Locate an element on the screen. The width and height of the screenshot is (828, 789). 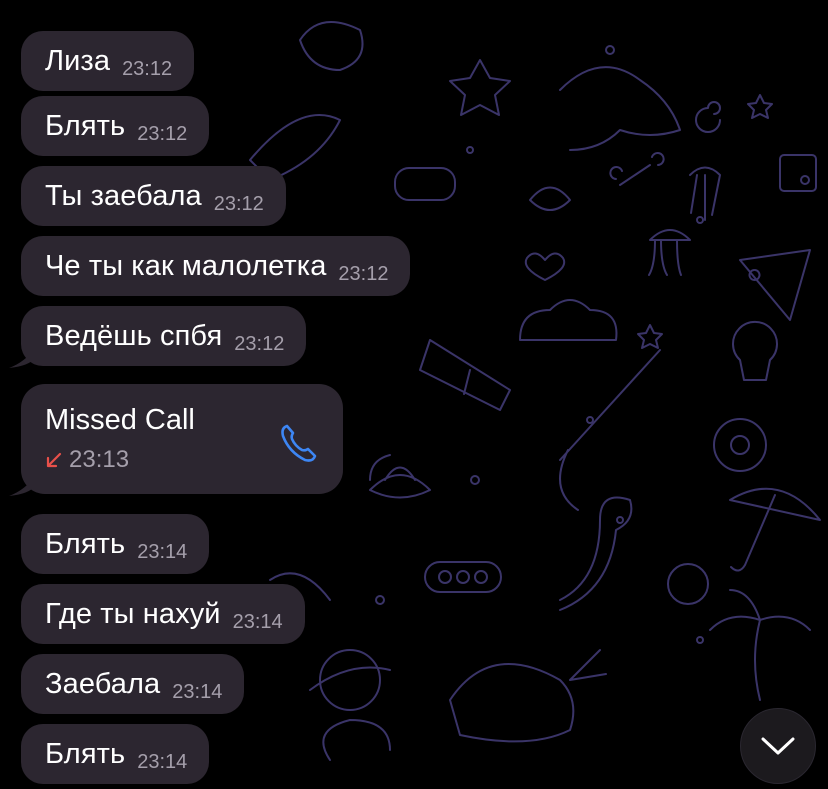
scroll-to-bottom-button is located at coordinates (778, 746).